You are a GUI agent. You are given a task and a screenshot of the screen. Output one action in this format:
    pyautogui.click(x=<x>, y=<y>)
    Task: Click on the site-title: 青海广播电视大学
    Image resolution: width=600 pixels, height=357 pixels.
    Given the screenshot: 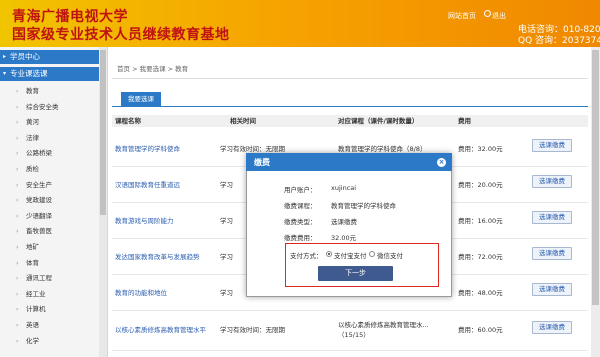 What is the action you would take?
    pyautogui.click(x=70, y=17)
    